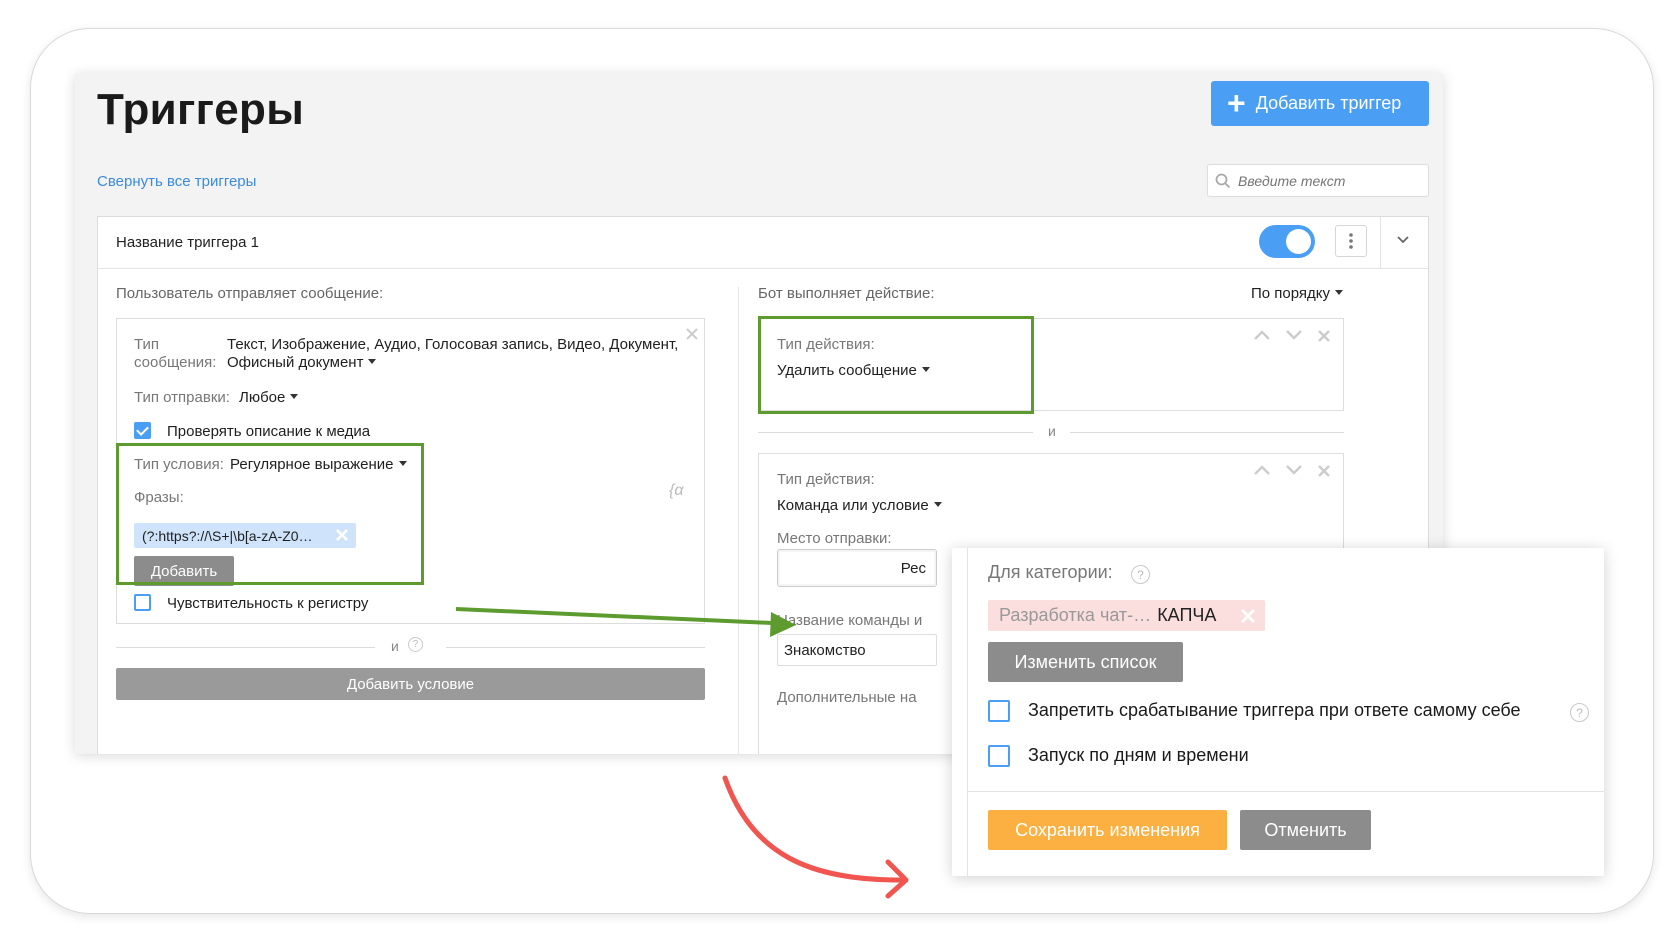 Image resolution: width=1680 pixels, height=937 pixels. What do you see at coordinates (763, 243) in the screenshot?
I see `trigger-header: Название триггера 1` at bounding box center [763, 243].